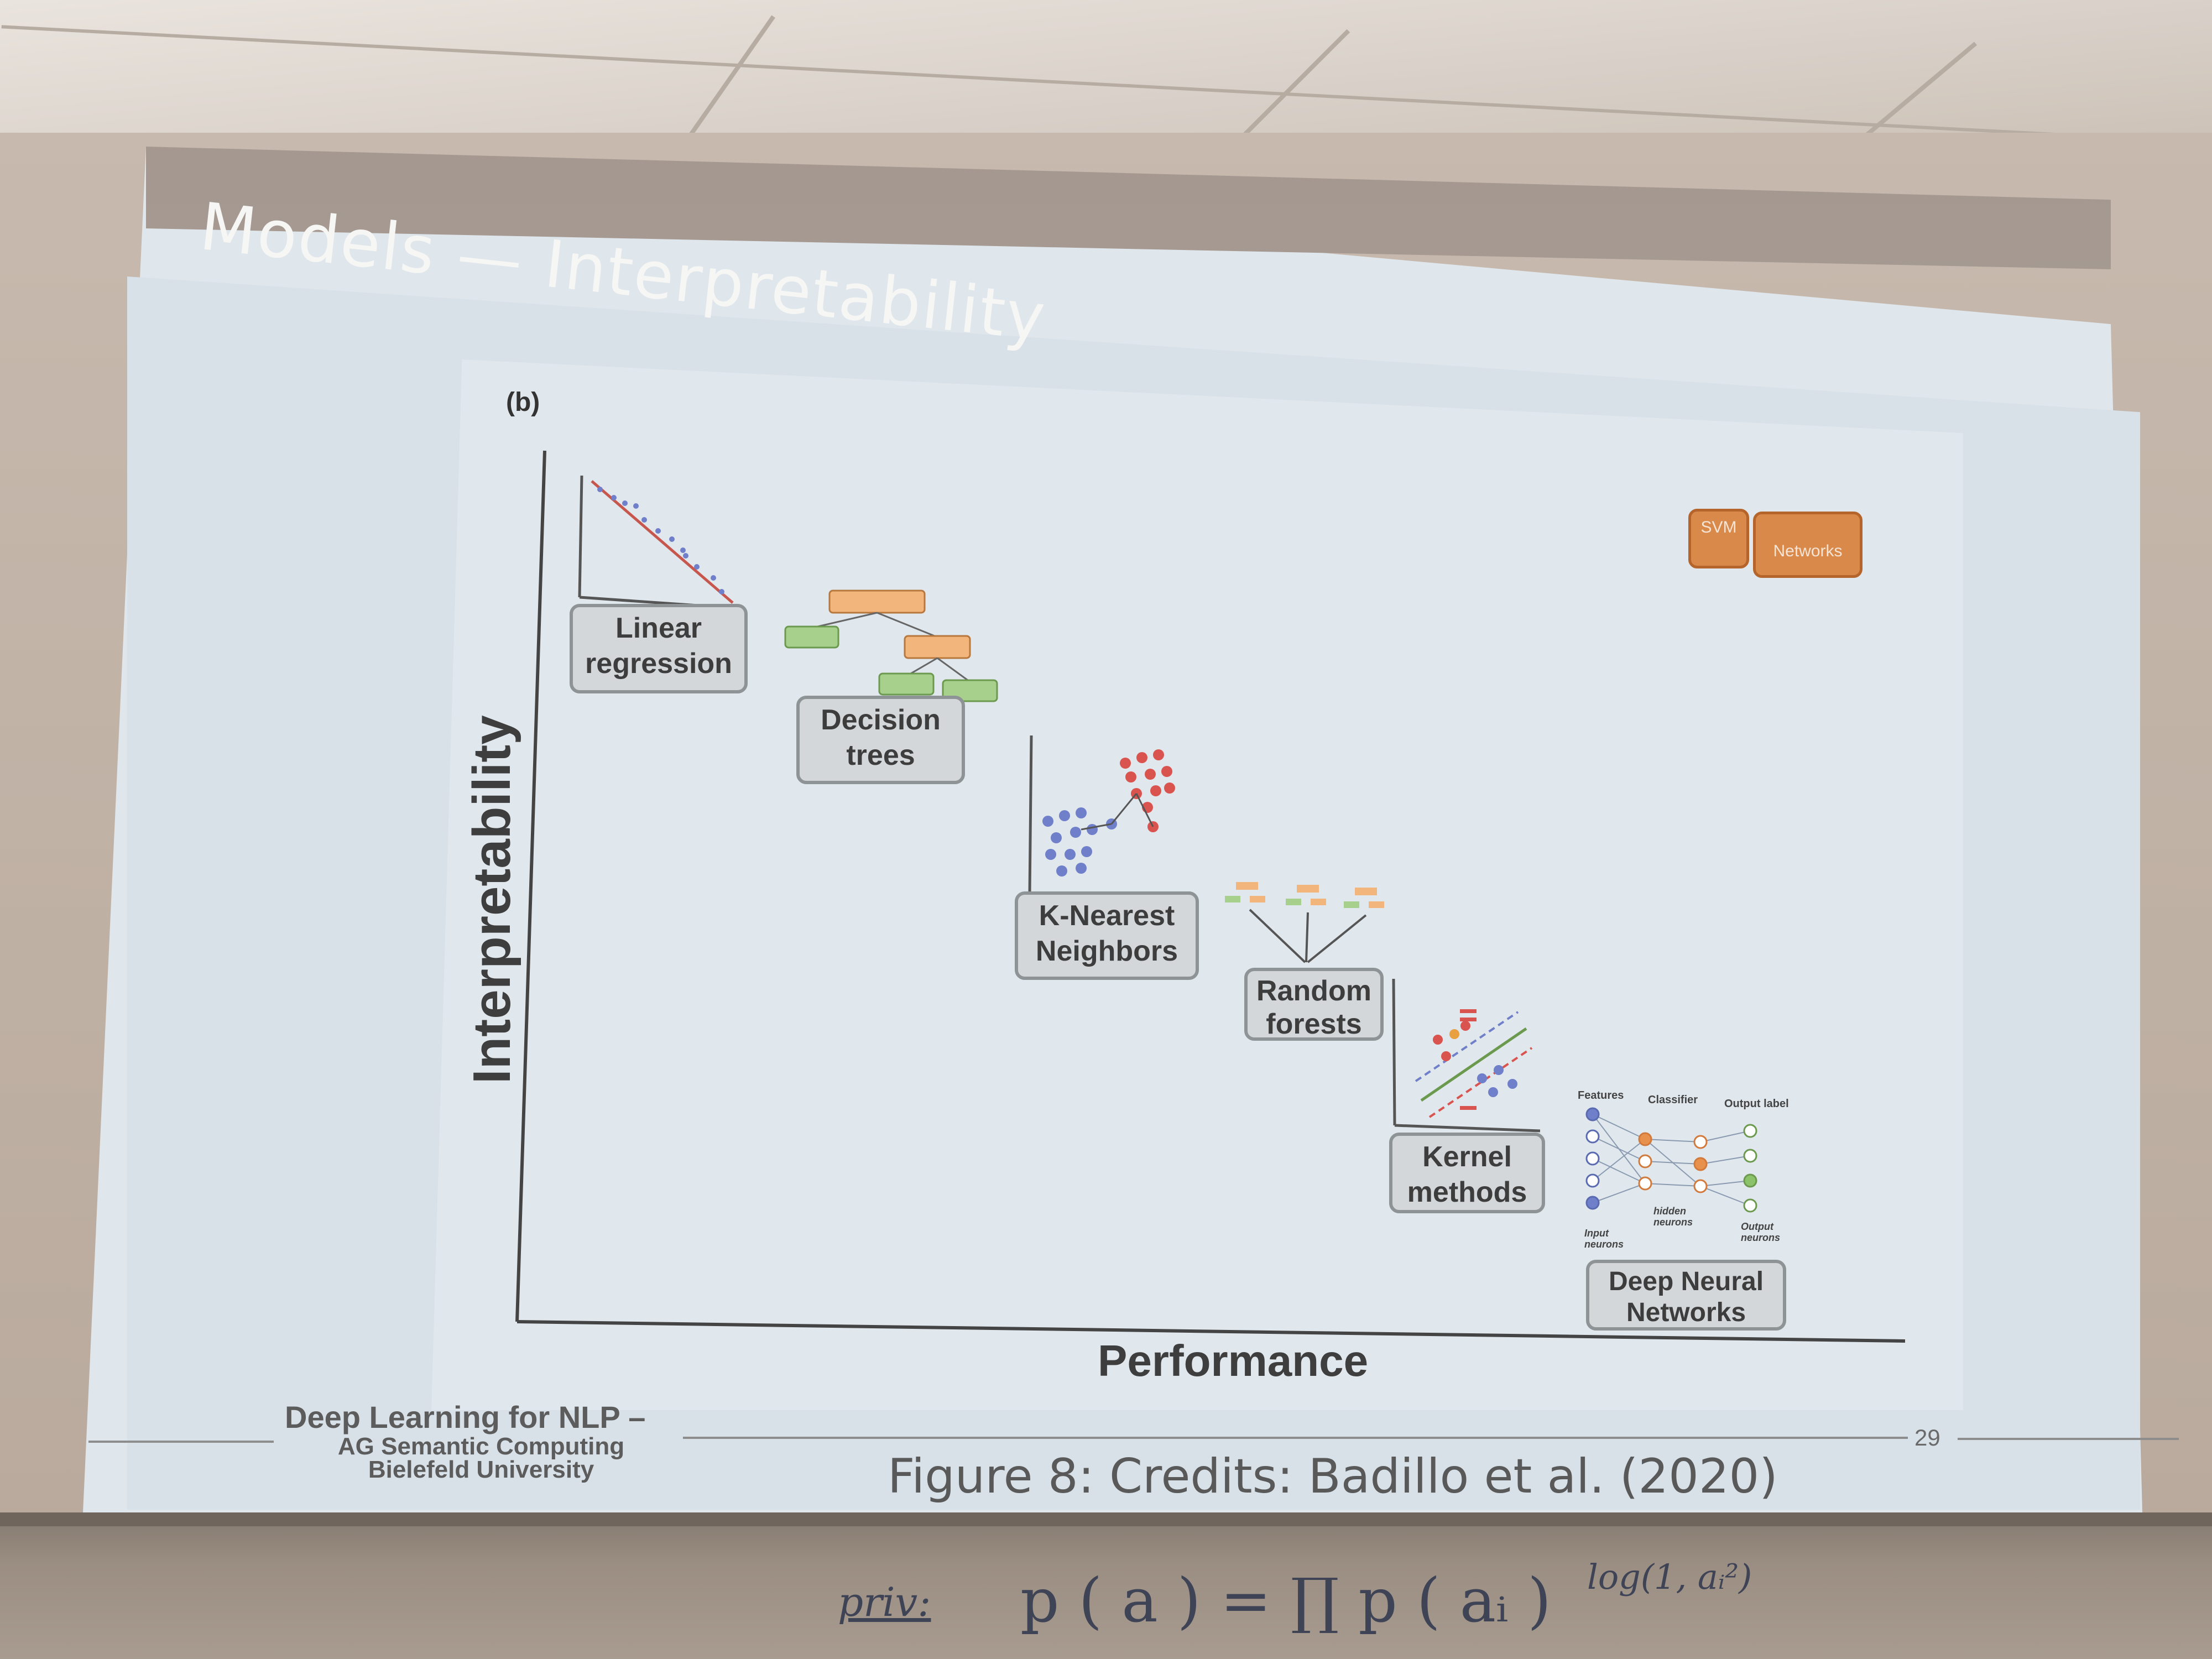  Describe the element at coordinates (492, 900) in the screenshot. I see `y-axis-title: Interpretability` at that location.